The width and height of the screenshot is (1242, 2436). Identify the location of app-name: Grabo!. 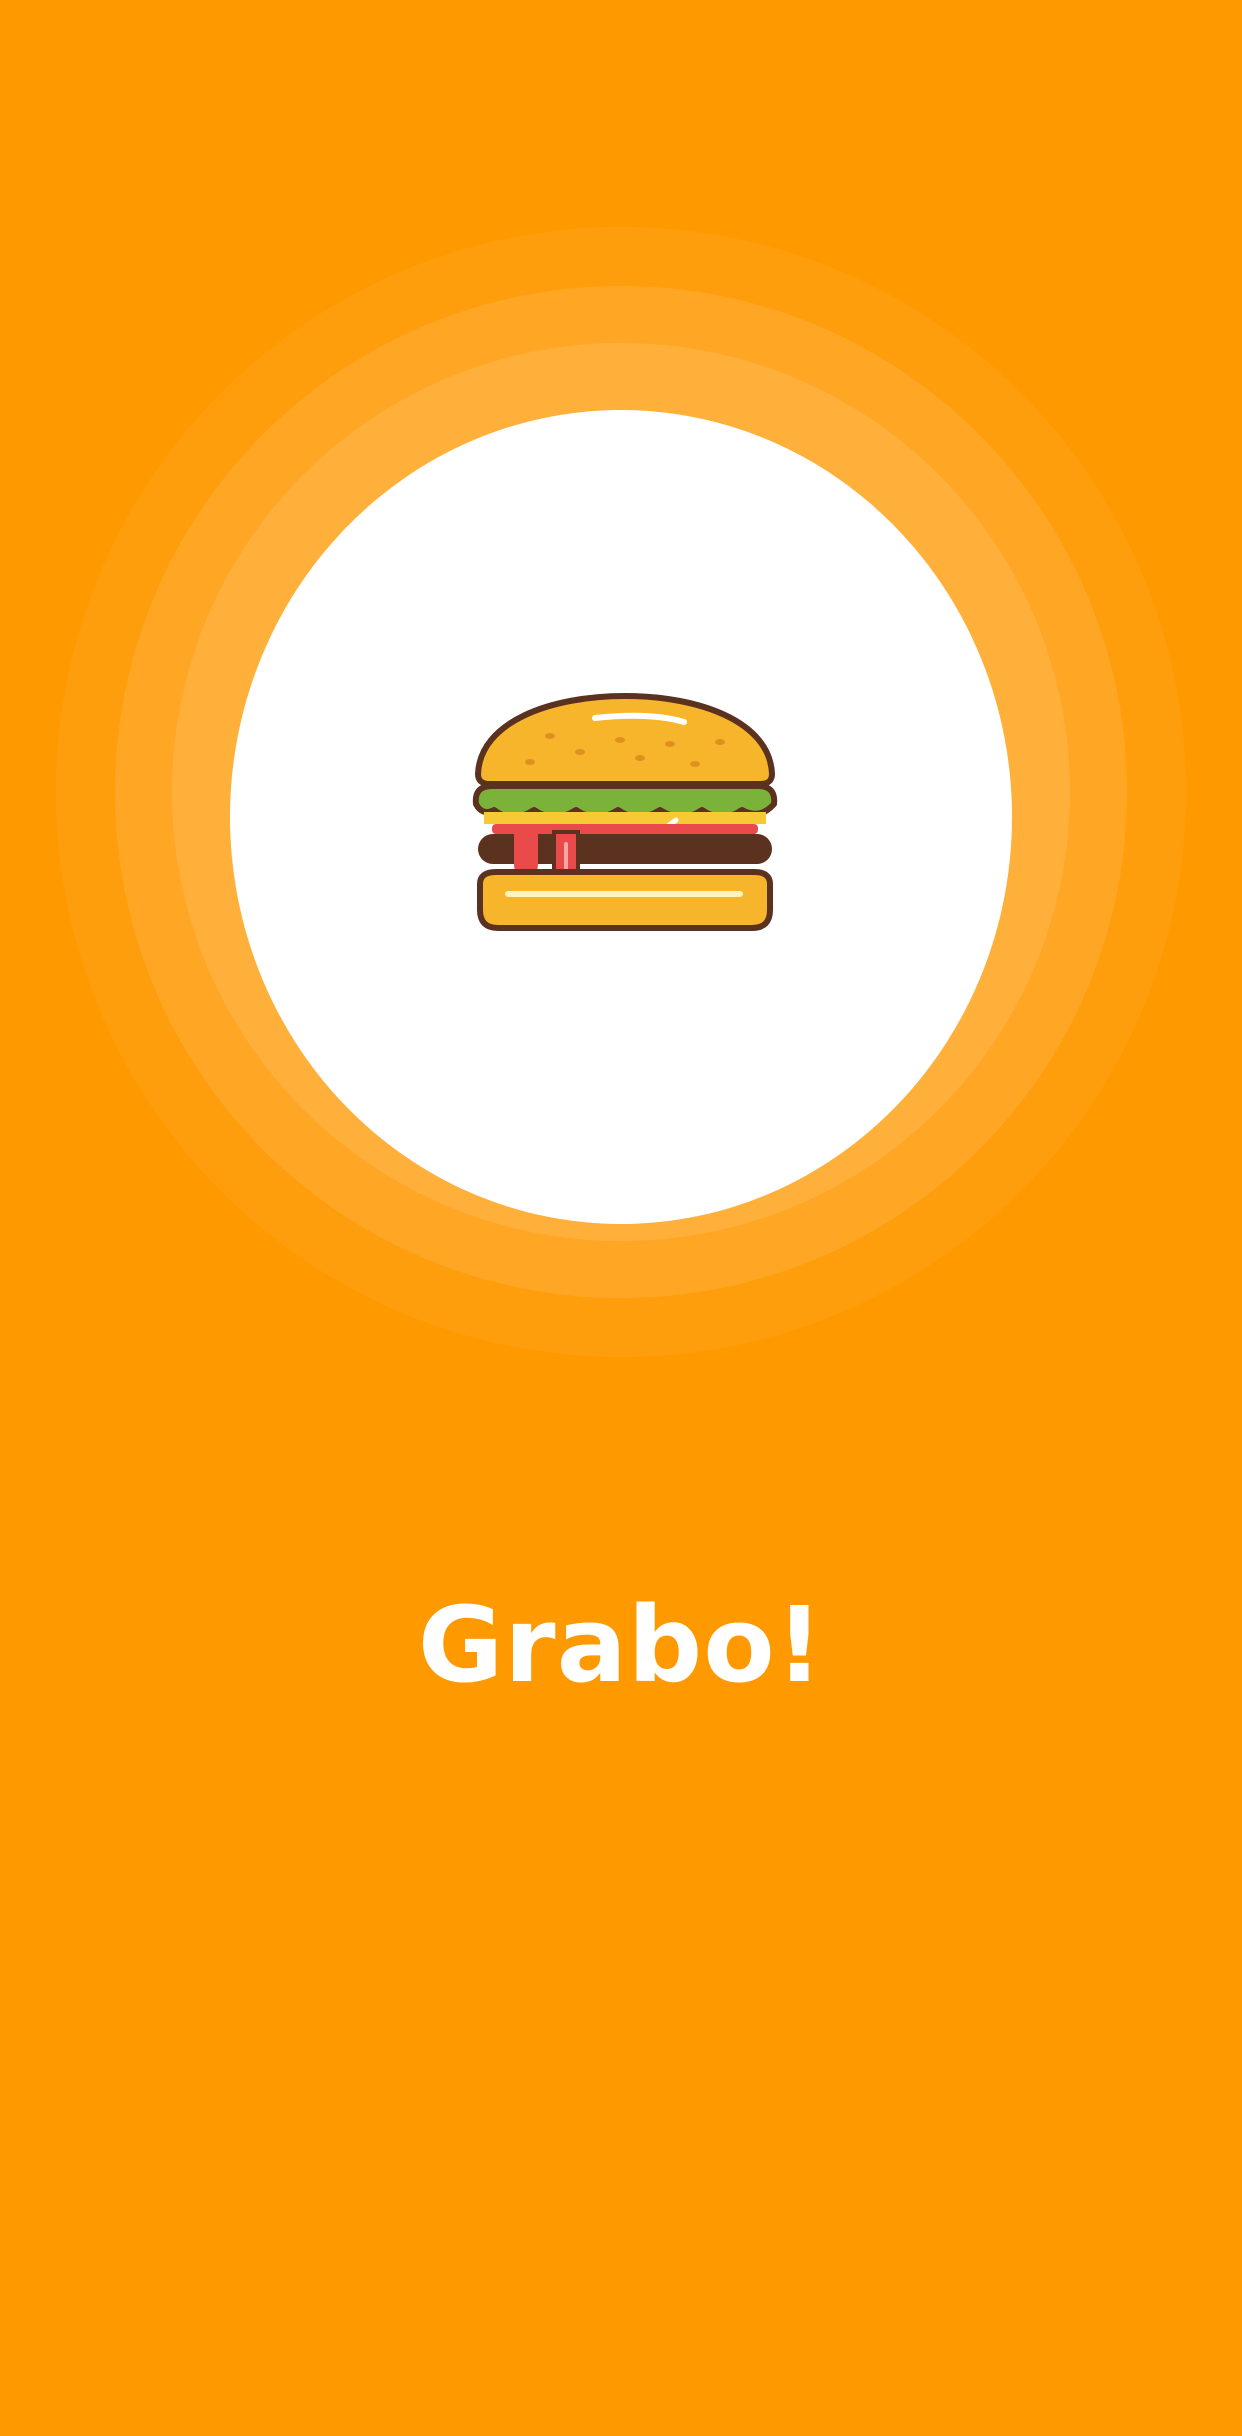
(621, 1645).